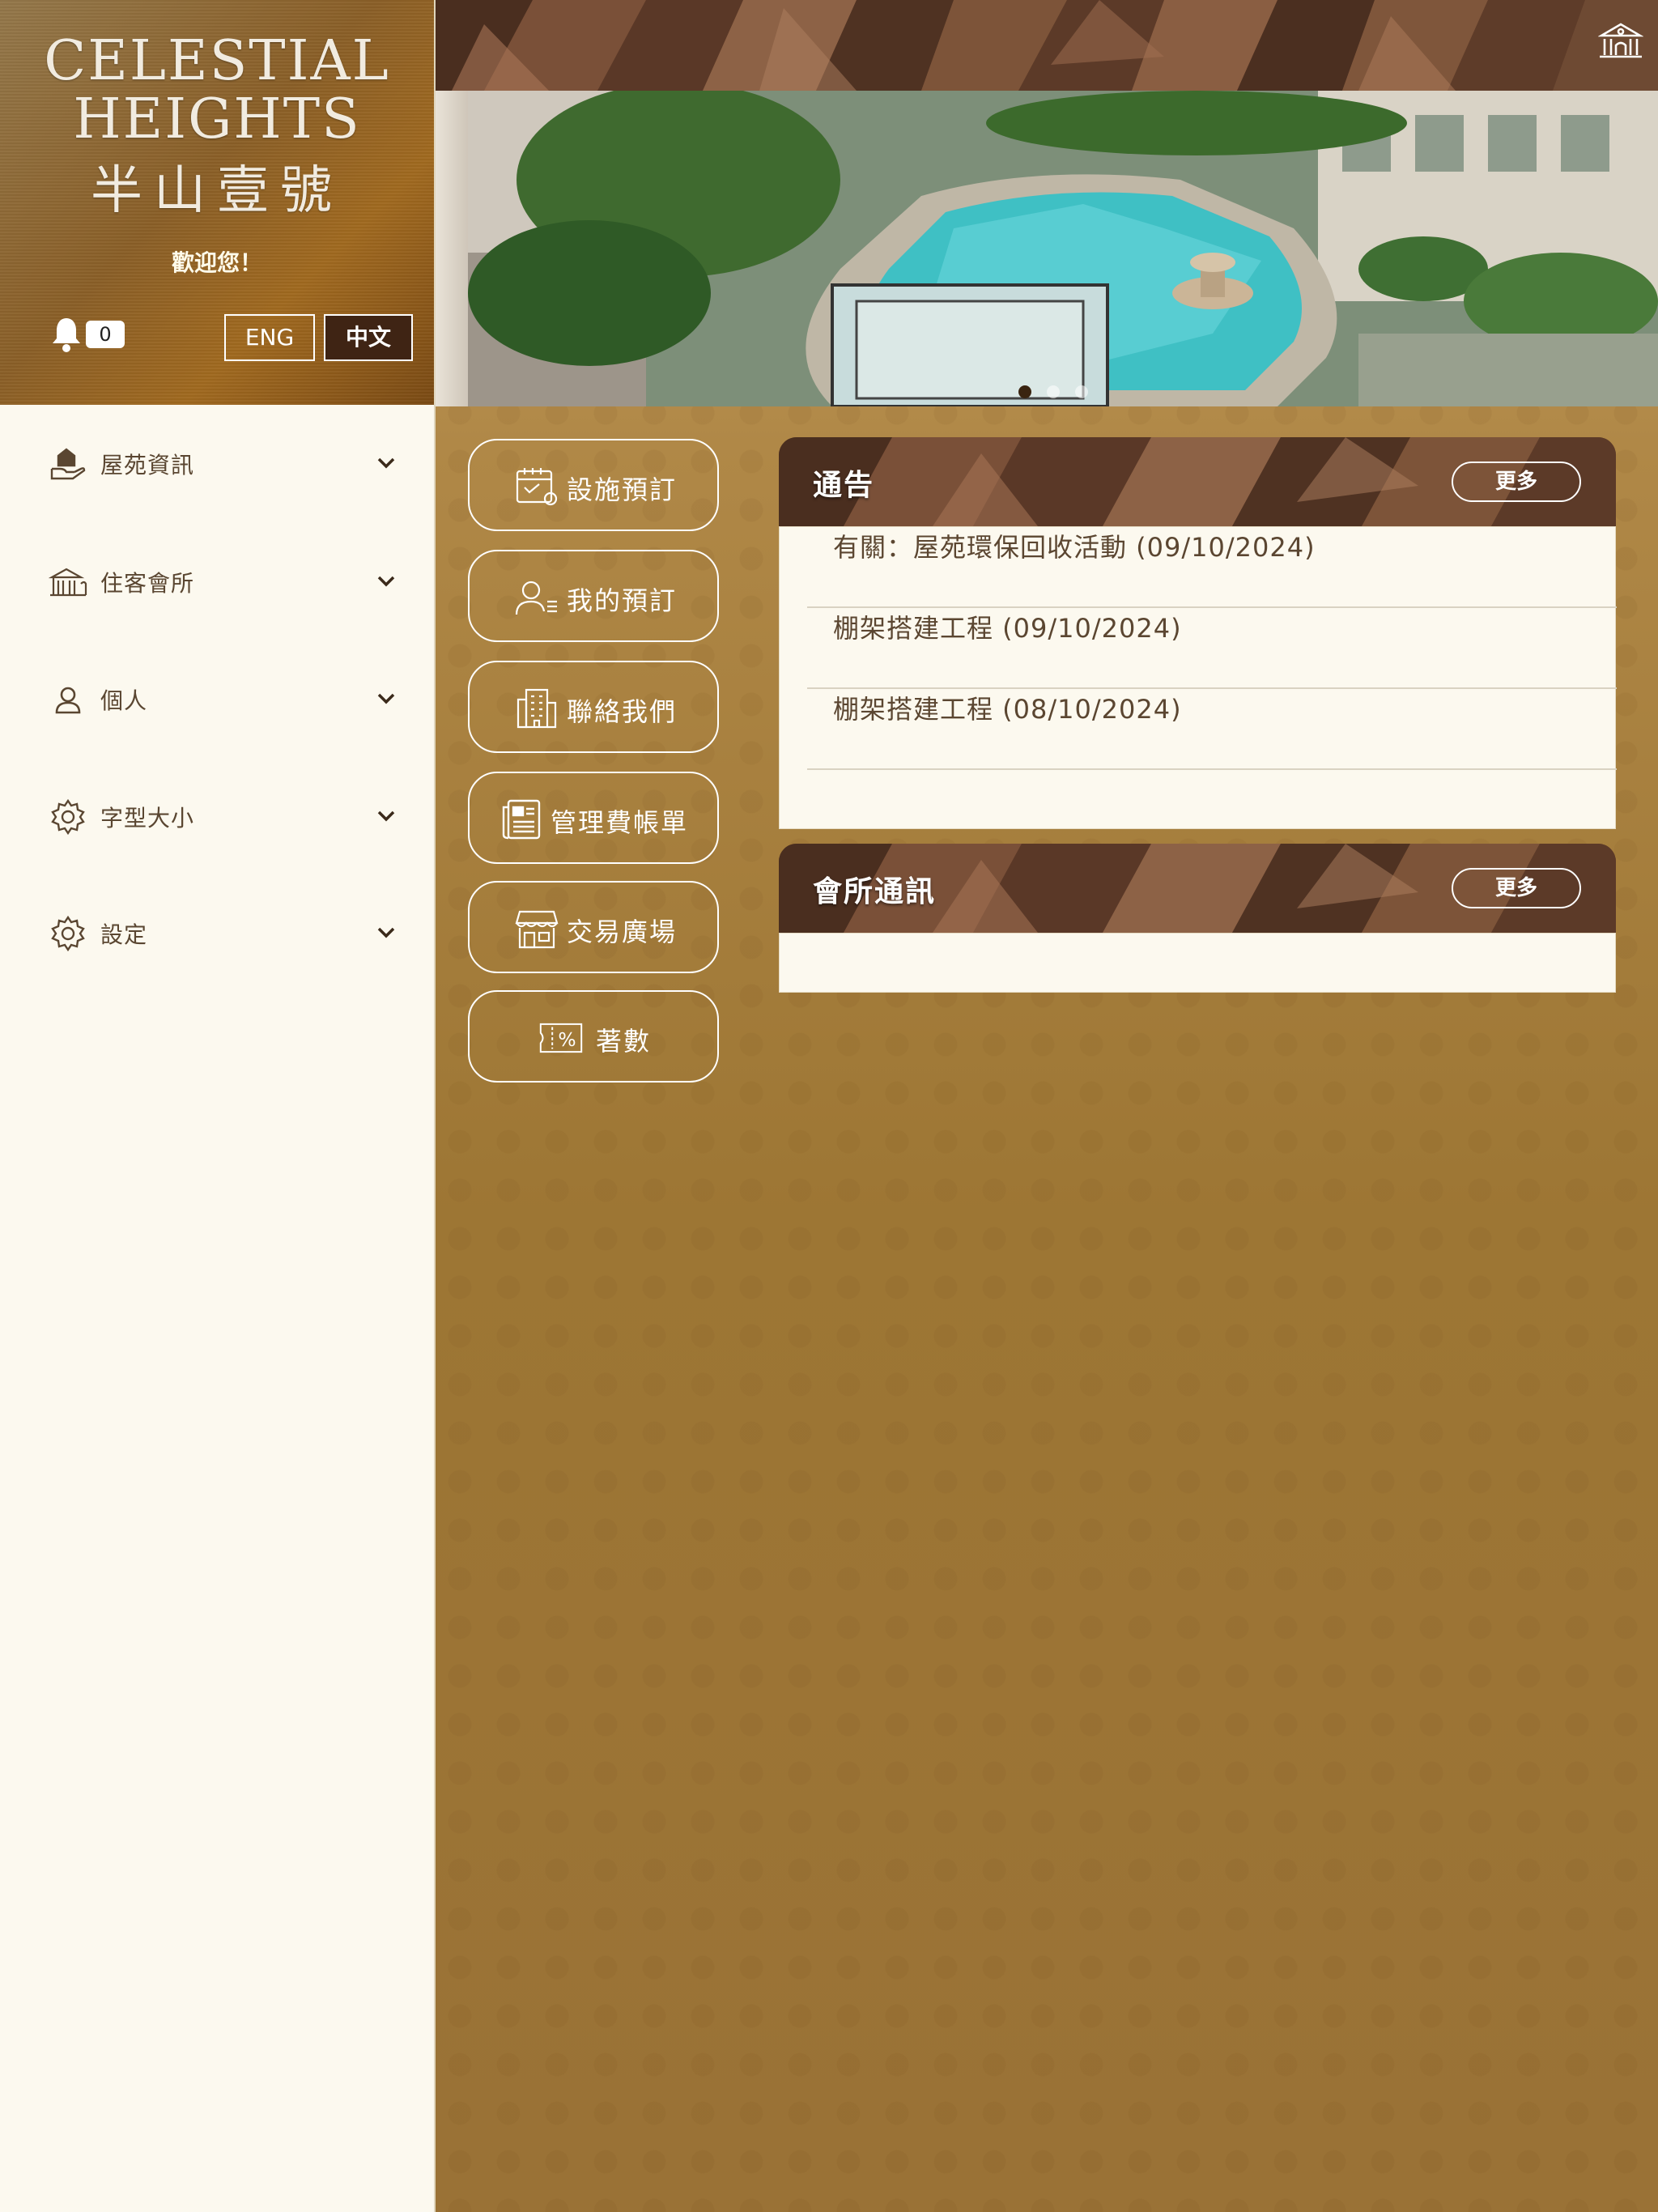 Image resolution: width=1658 pixels, height=2212 pixels. Describe the element at coordinates (1516, 888) in the screenshot. I see `club-news-more-button: 更多` at that location.